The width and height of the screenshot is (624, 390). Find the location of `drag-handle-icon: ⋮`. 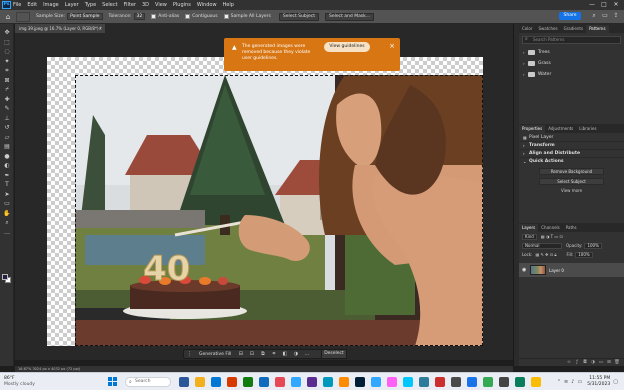

drag-handle-icon: ⋮ is located at coordinates (189, 354).